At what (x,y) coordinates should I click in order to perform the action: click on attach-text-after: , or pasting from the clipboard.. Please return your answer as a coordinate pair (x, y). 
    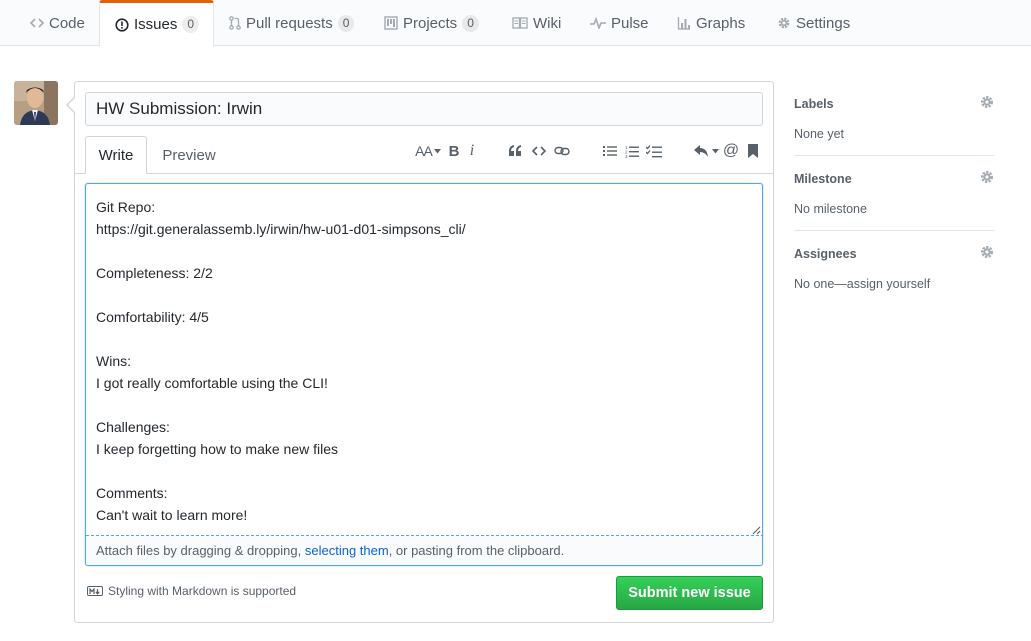
    Looking at the image, I should click on (476, 550).